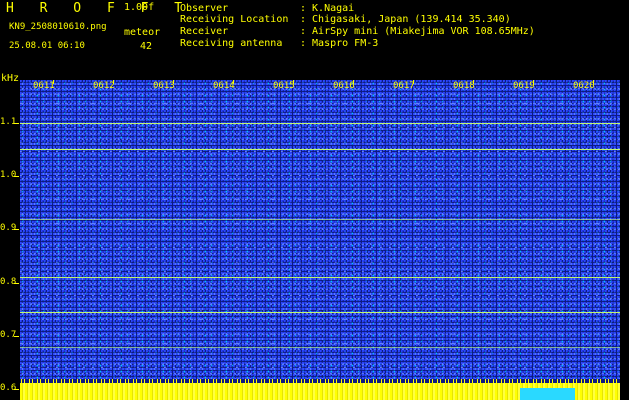 This screenshot has width=629, height=400. I want to click on datetime-label: 25.08.01 06:10, so click(47, 46).